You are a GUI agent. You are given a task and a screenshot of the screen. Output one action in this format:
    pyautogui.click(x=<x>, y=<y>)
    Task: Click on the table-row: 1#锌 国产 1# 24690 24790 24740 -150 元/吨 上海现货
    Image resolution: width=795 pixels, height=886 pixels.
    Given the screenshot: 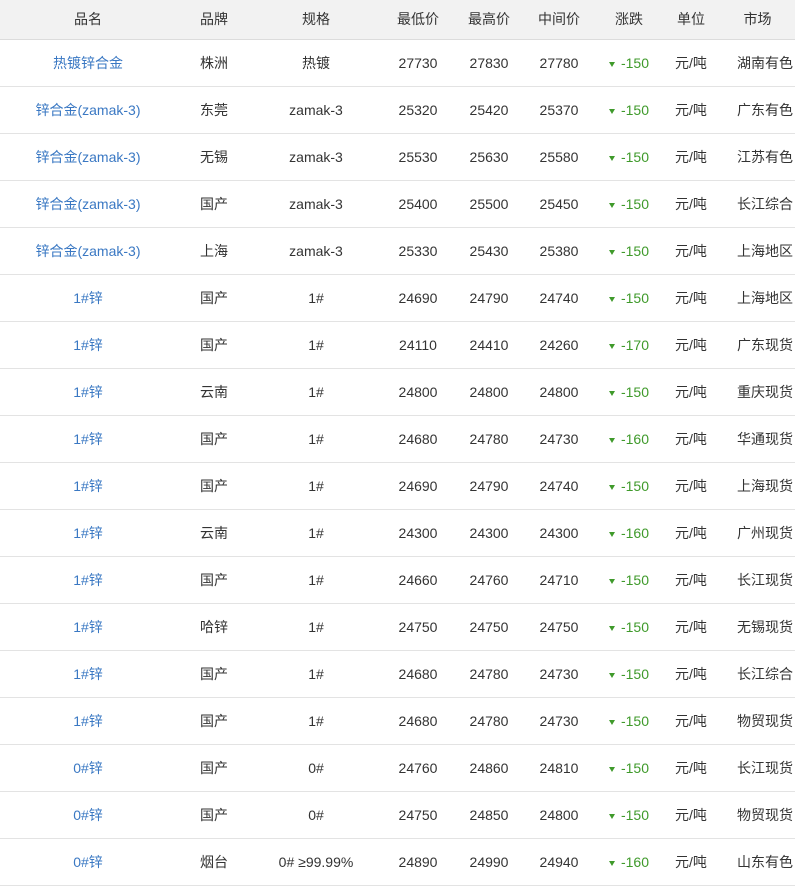 What is the action you would take?
    pyautogui.click(x=397, y=486)
    